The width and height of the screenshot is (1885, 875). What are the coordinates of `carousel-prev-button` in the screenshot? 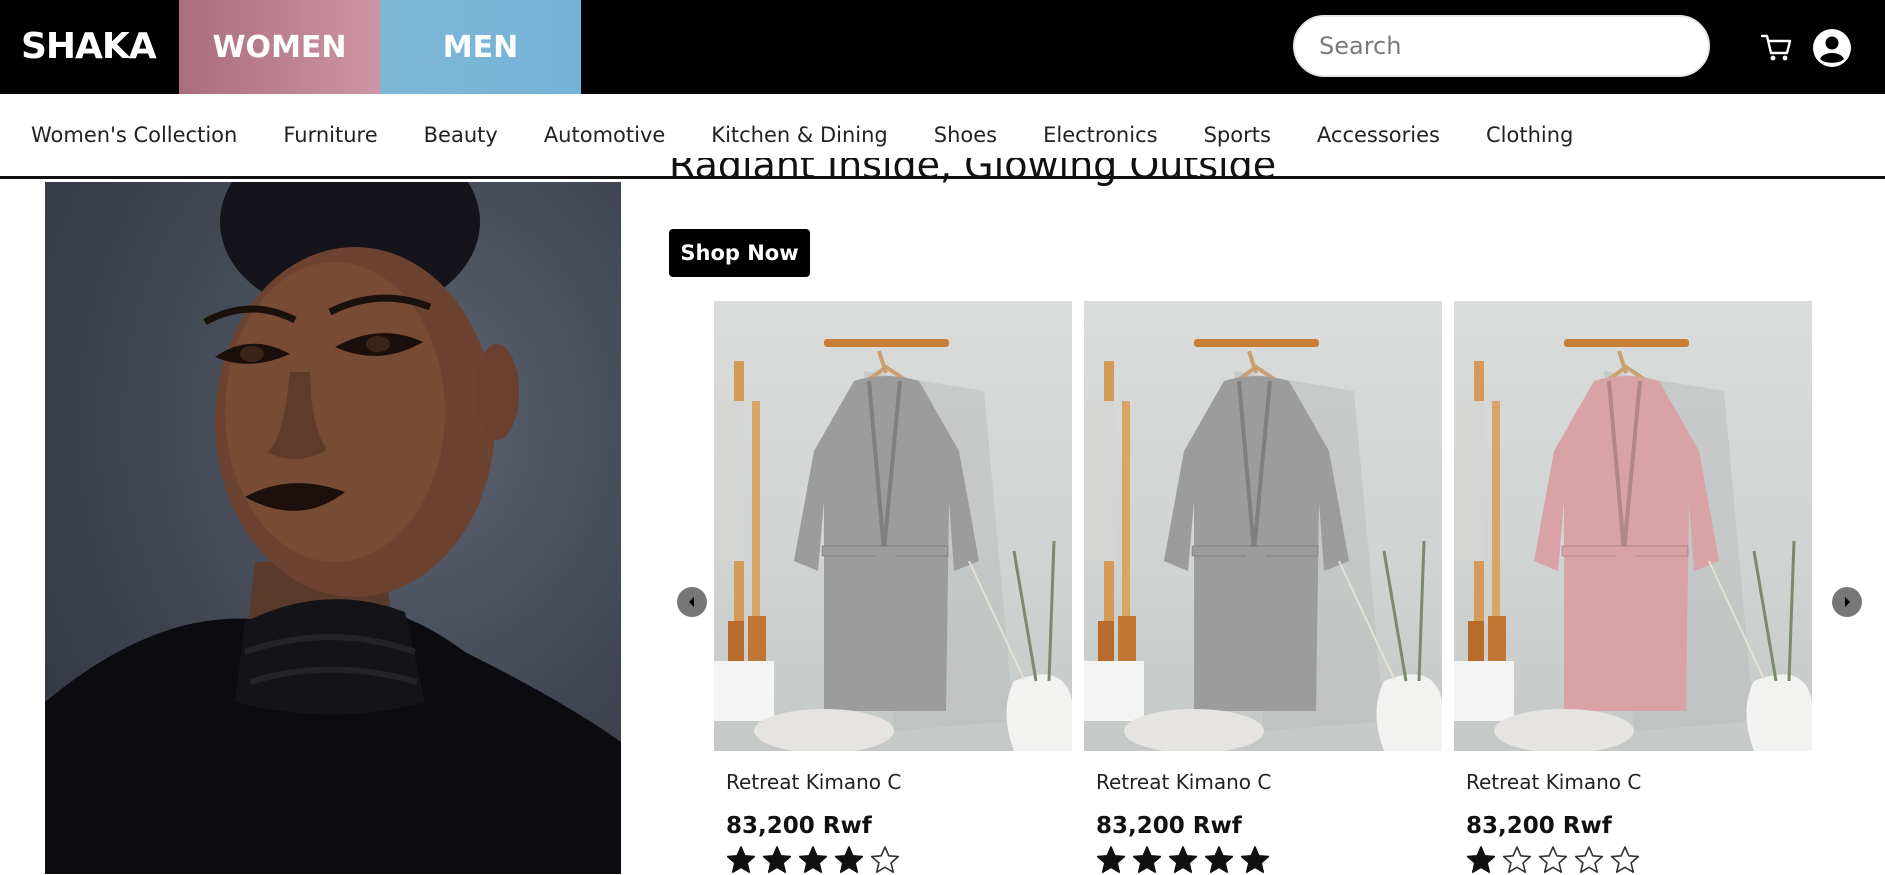 It's located at (692, 602).